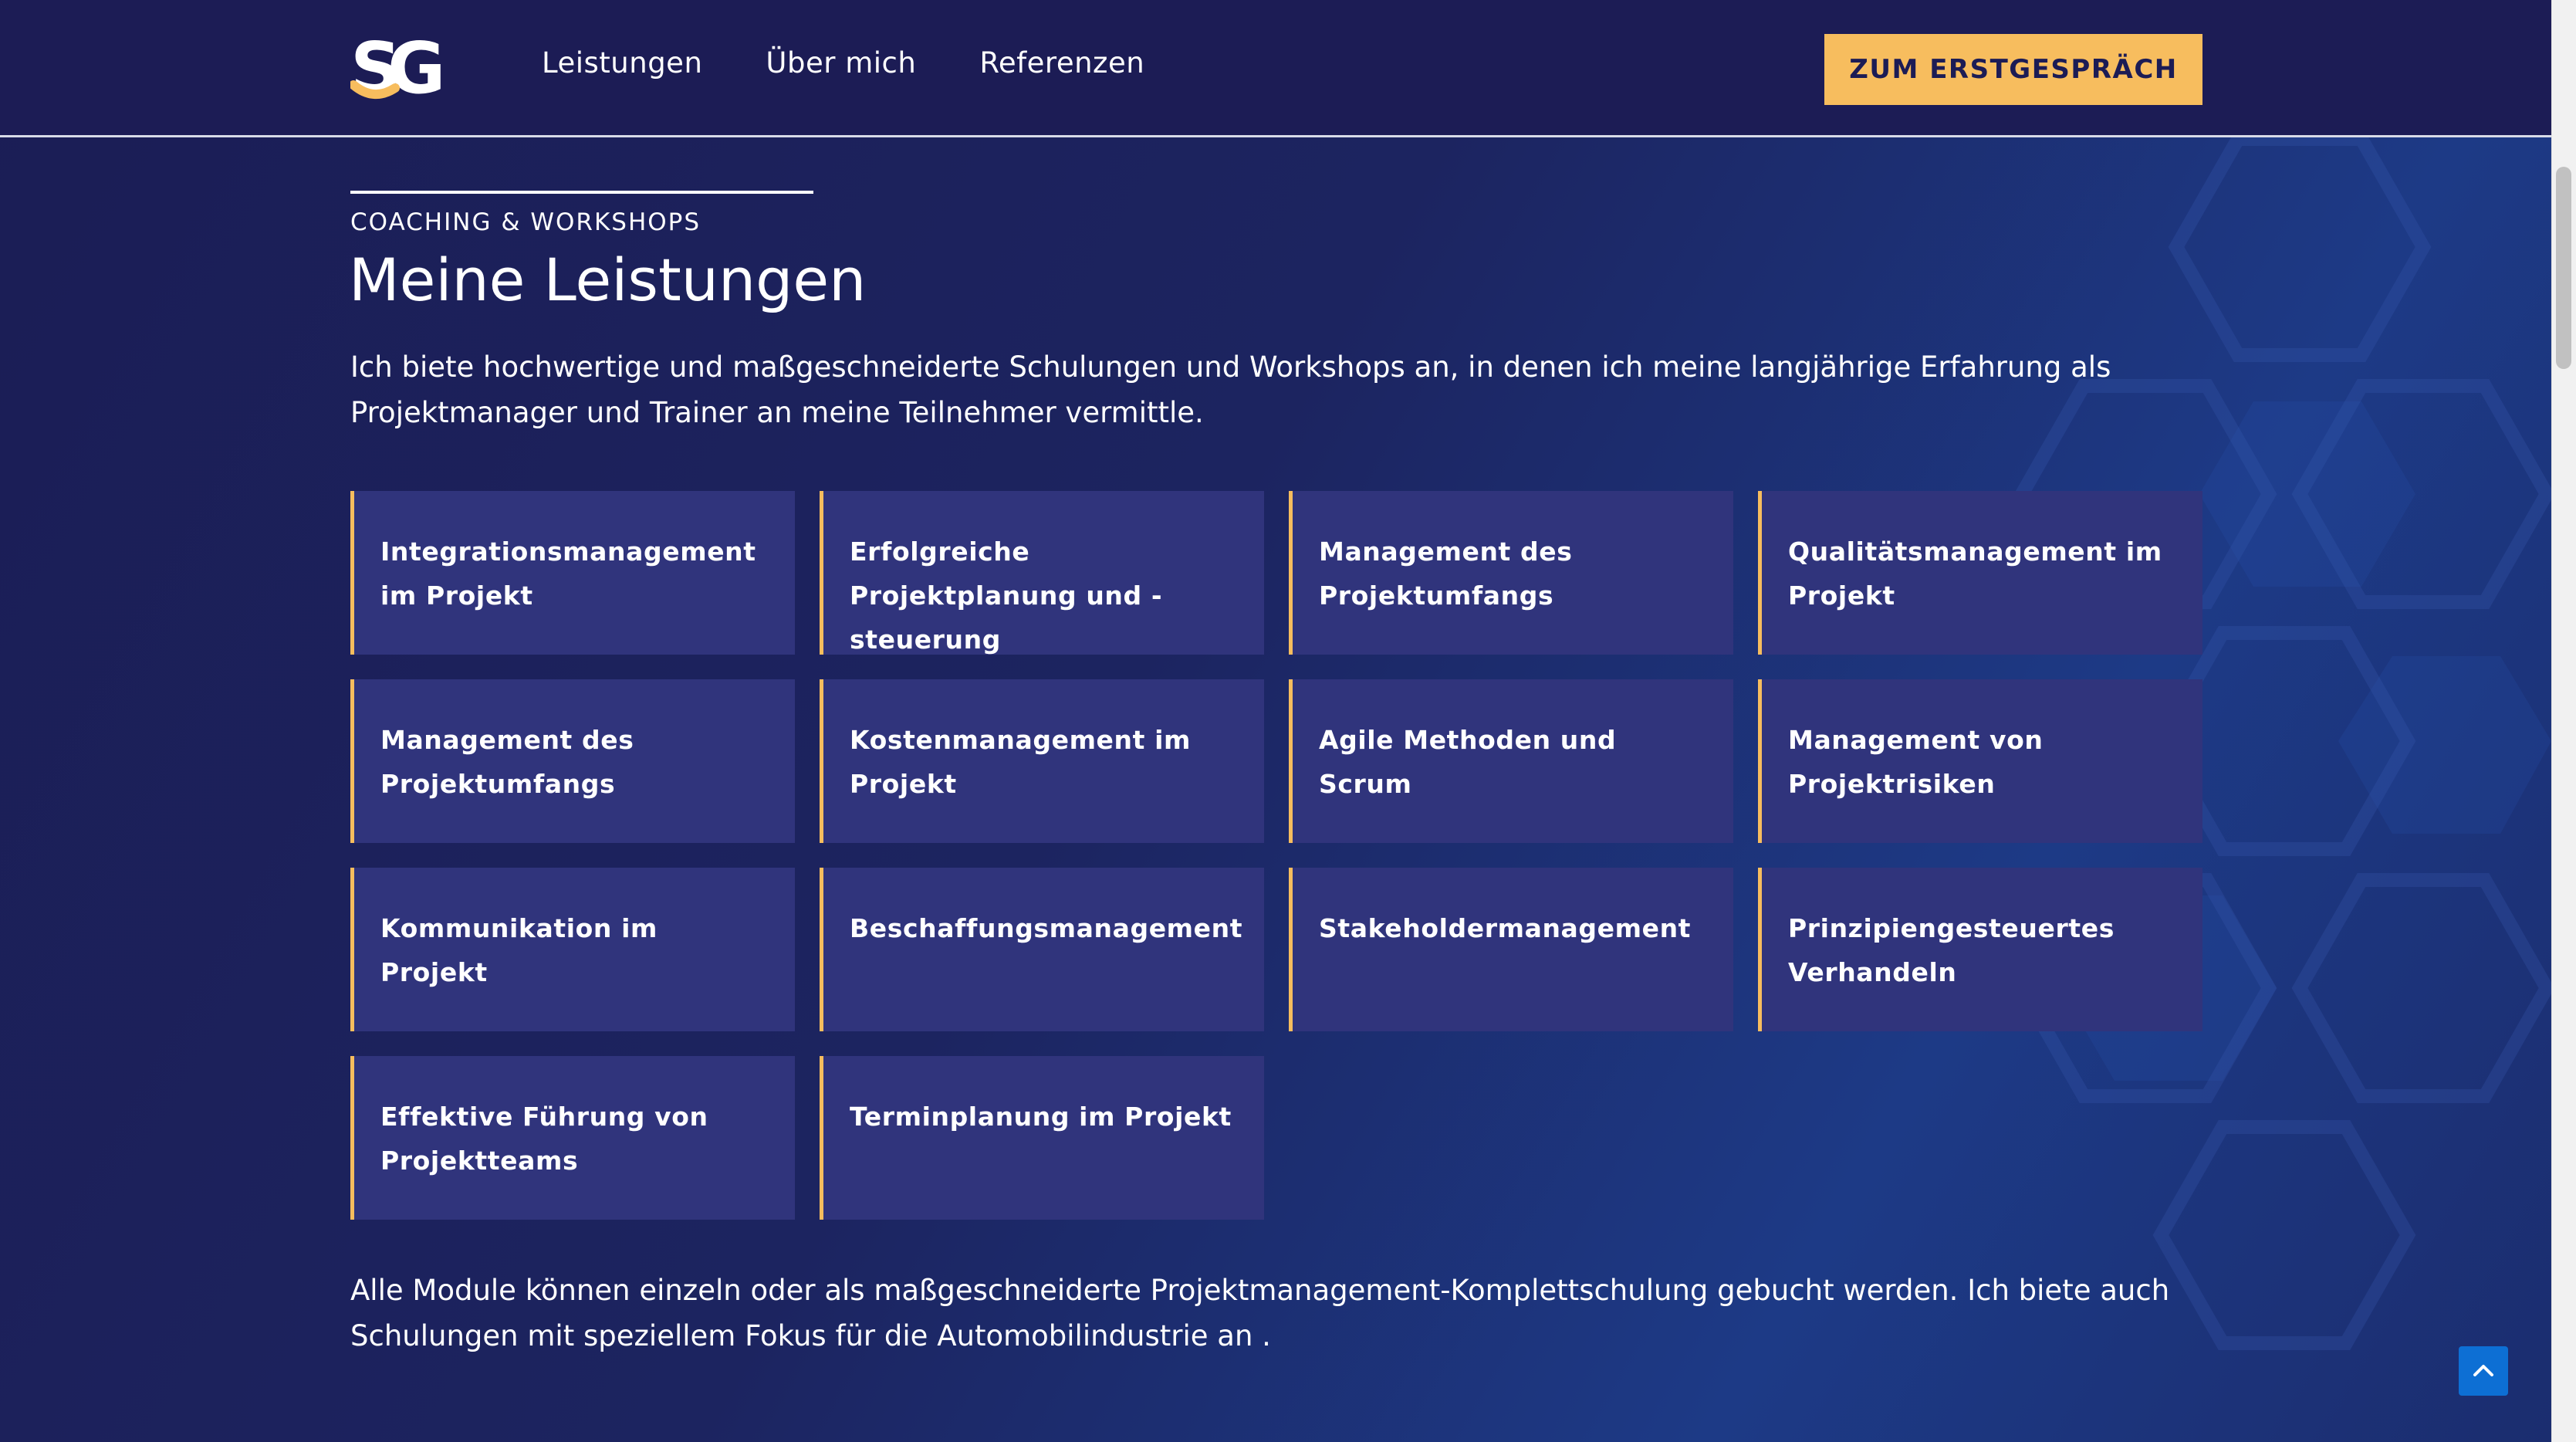  What do you see at coordinates (1511, 761) in the screenshot?
I see `service-card: Agile Methoden und Scrum` at bounding box center [1511, 761].